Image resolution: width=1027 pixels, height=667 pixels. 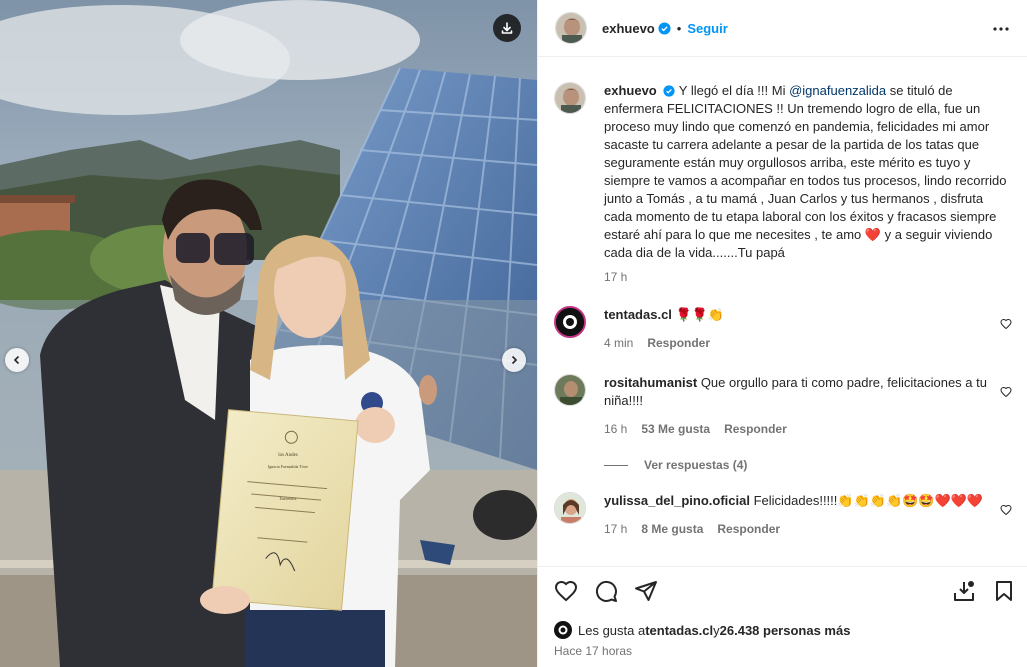 What do you see at coordinates (964, 591) in the screenshot?
I see `save-icon` at bounding box center [964, 591].